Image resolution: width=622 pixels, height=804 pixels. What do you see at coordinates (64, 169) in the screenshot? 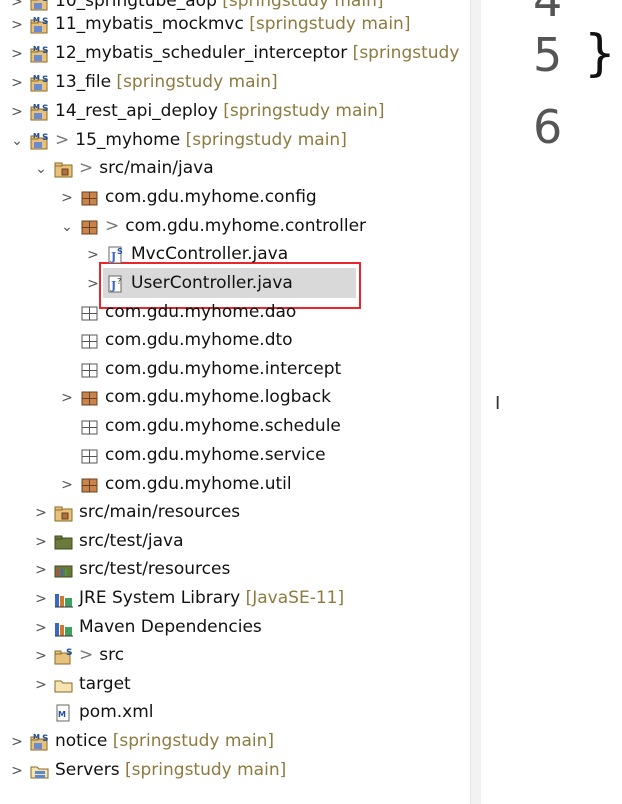
I see `srcfolder-icon` at bounding box center [64, 169].